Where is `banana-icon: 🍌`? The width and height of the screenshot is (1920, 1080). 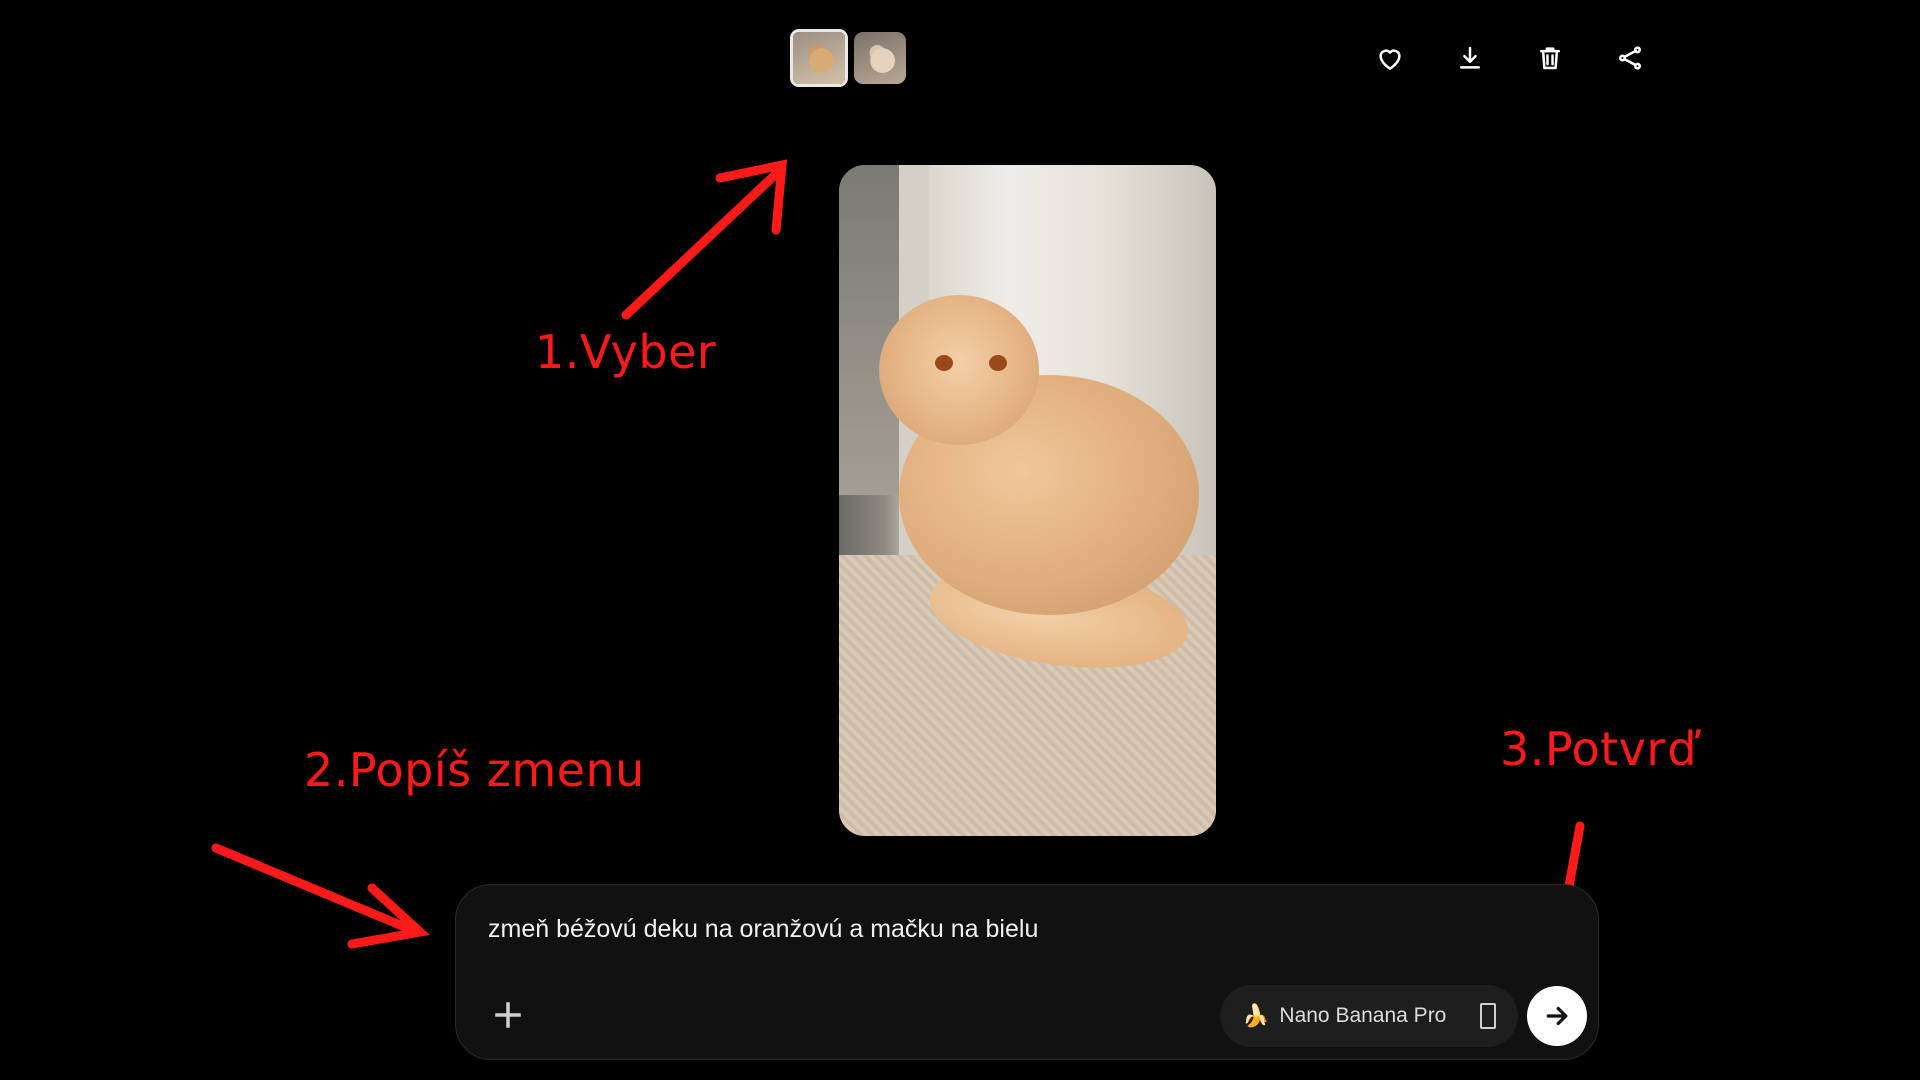 banana-icon: 🍌 is located at coordinates (1256, 1015).